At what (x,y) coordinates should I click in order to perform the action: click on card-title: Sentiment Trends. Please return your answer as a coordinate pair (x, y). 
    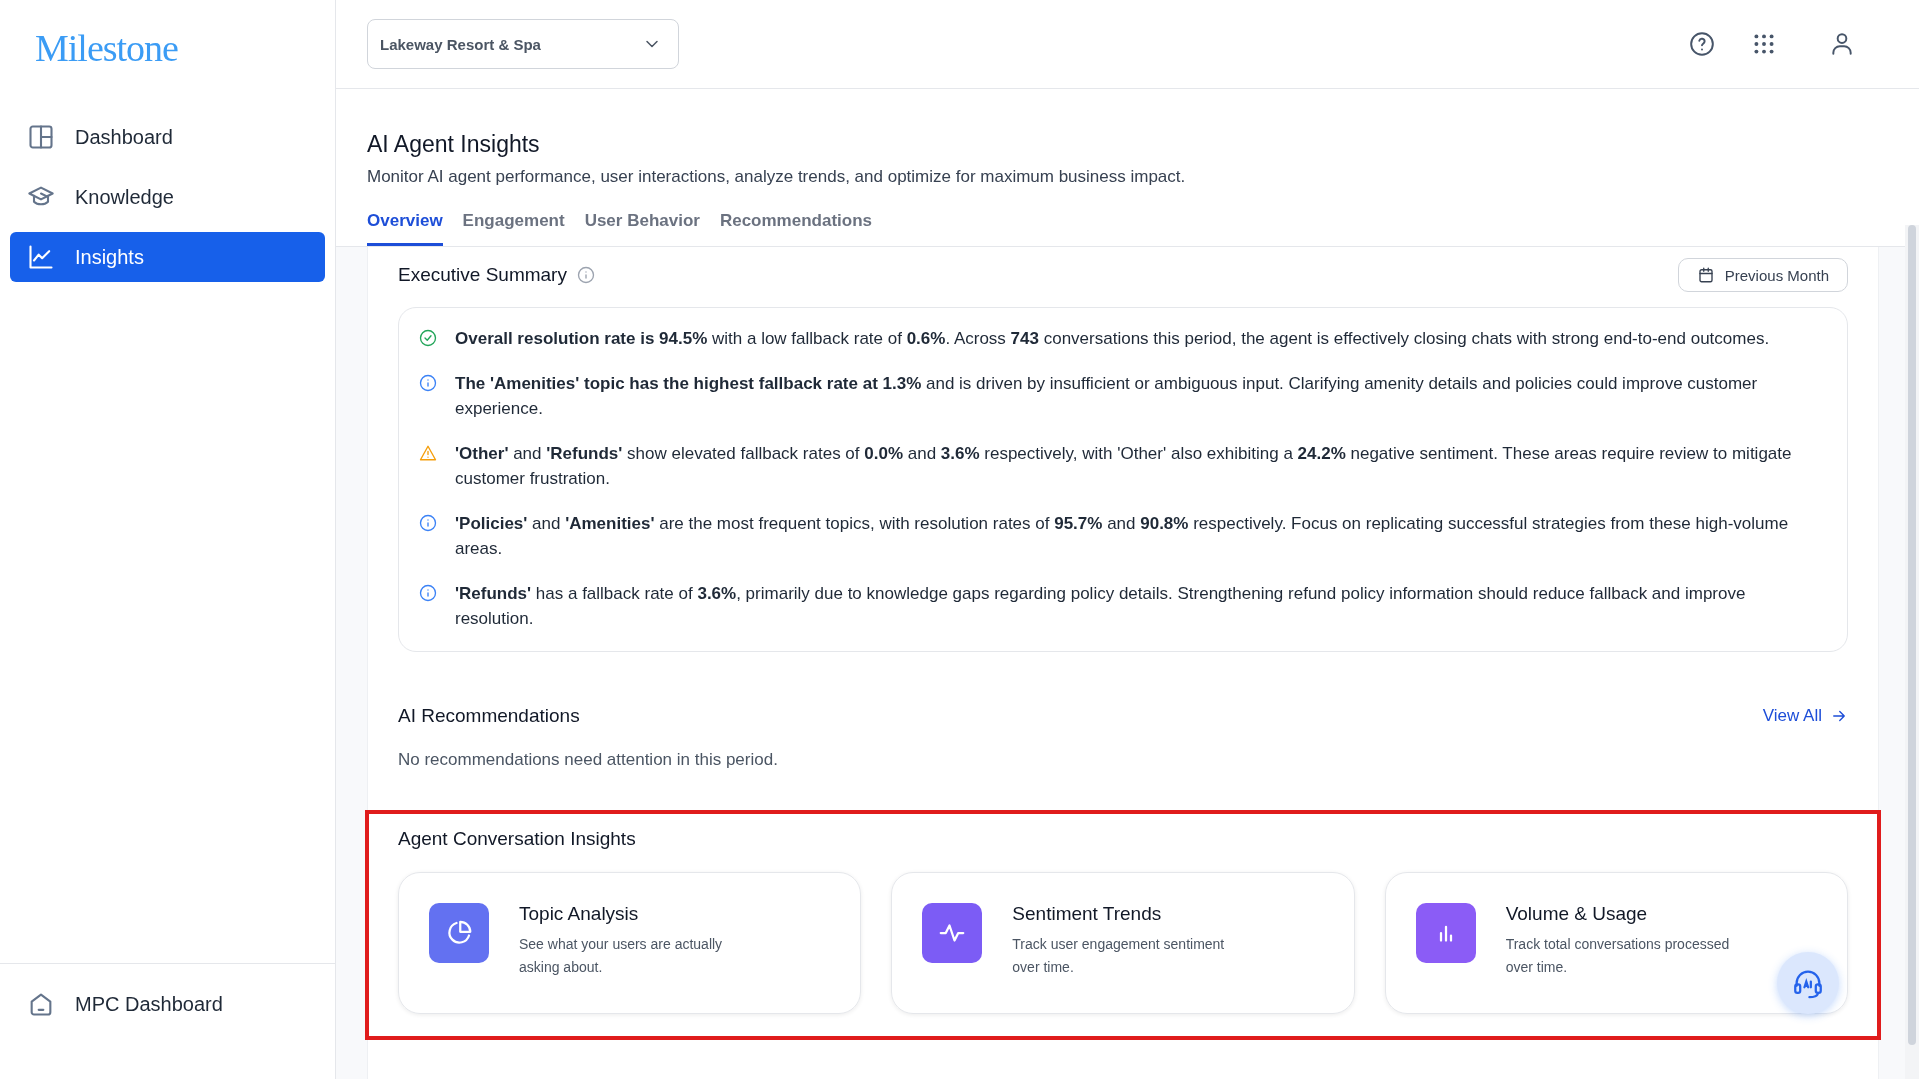
    Looking at the image, I should click on (1087, 914).